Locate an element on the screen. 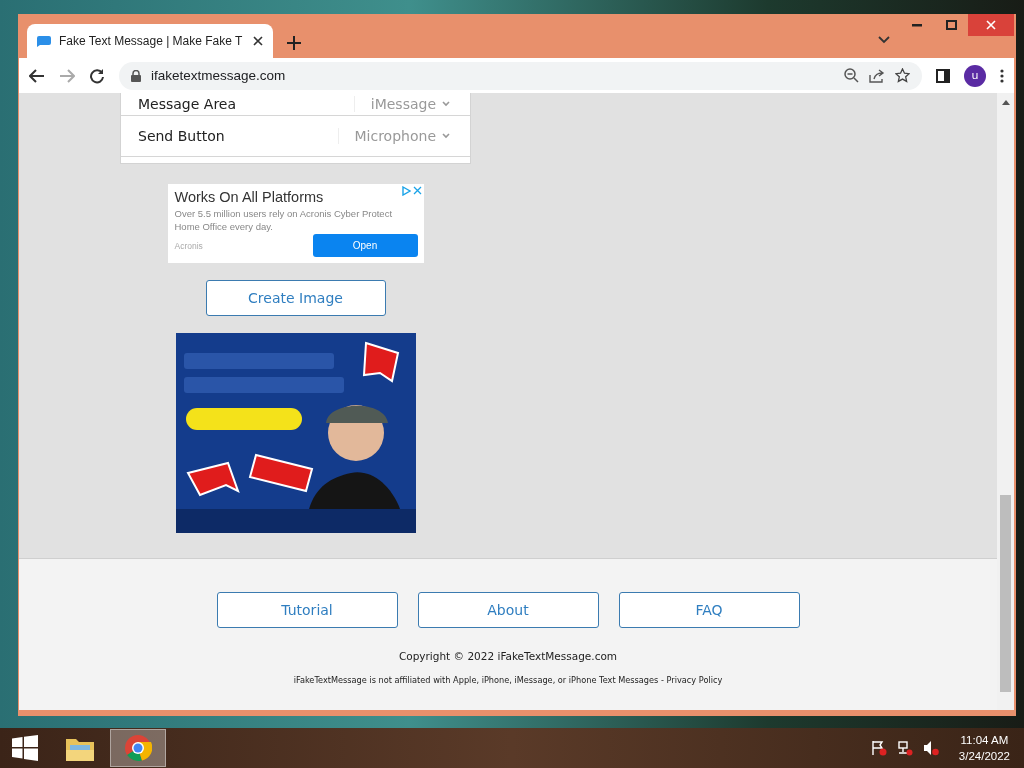 This screenshot has width=1024, height=768. ad-headline: Works On All Platforms is located at coordinates (249, 197).